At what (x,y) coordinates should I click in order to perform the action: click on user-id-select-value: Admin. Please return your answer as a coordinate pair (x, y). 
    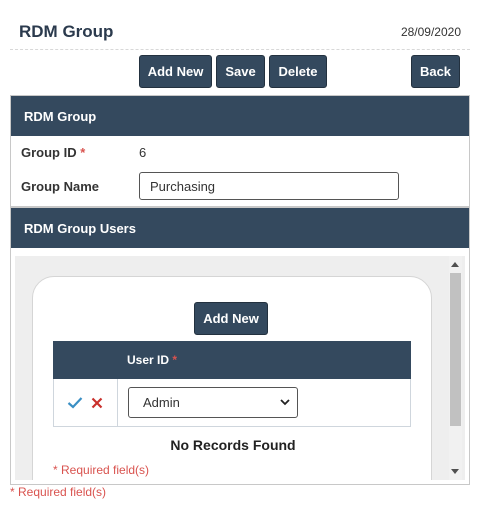
    Looking at the image, I should click on (161, 402).